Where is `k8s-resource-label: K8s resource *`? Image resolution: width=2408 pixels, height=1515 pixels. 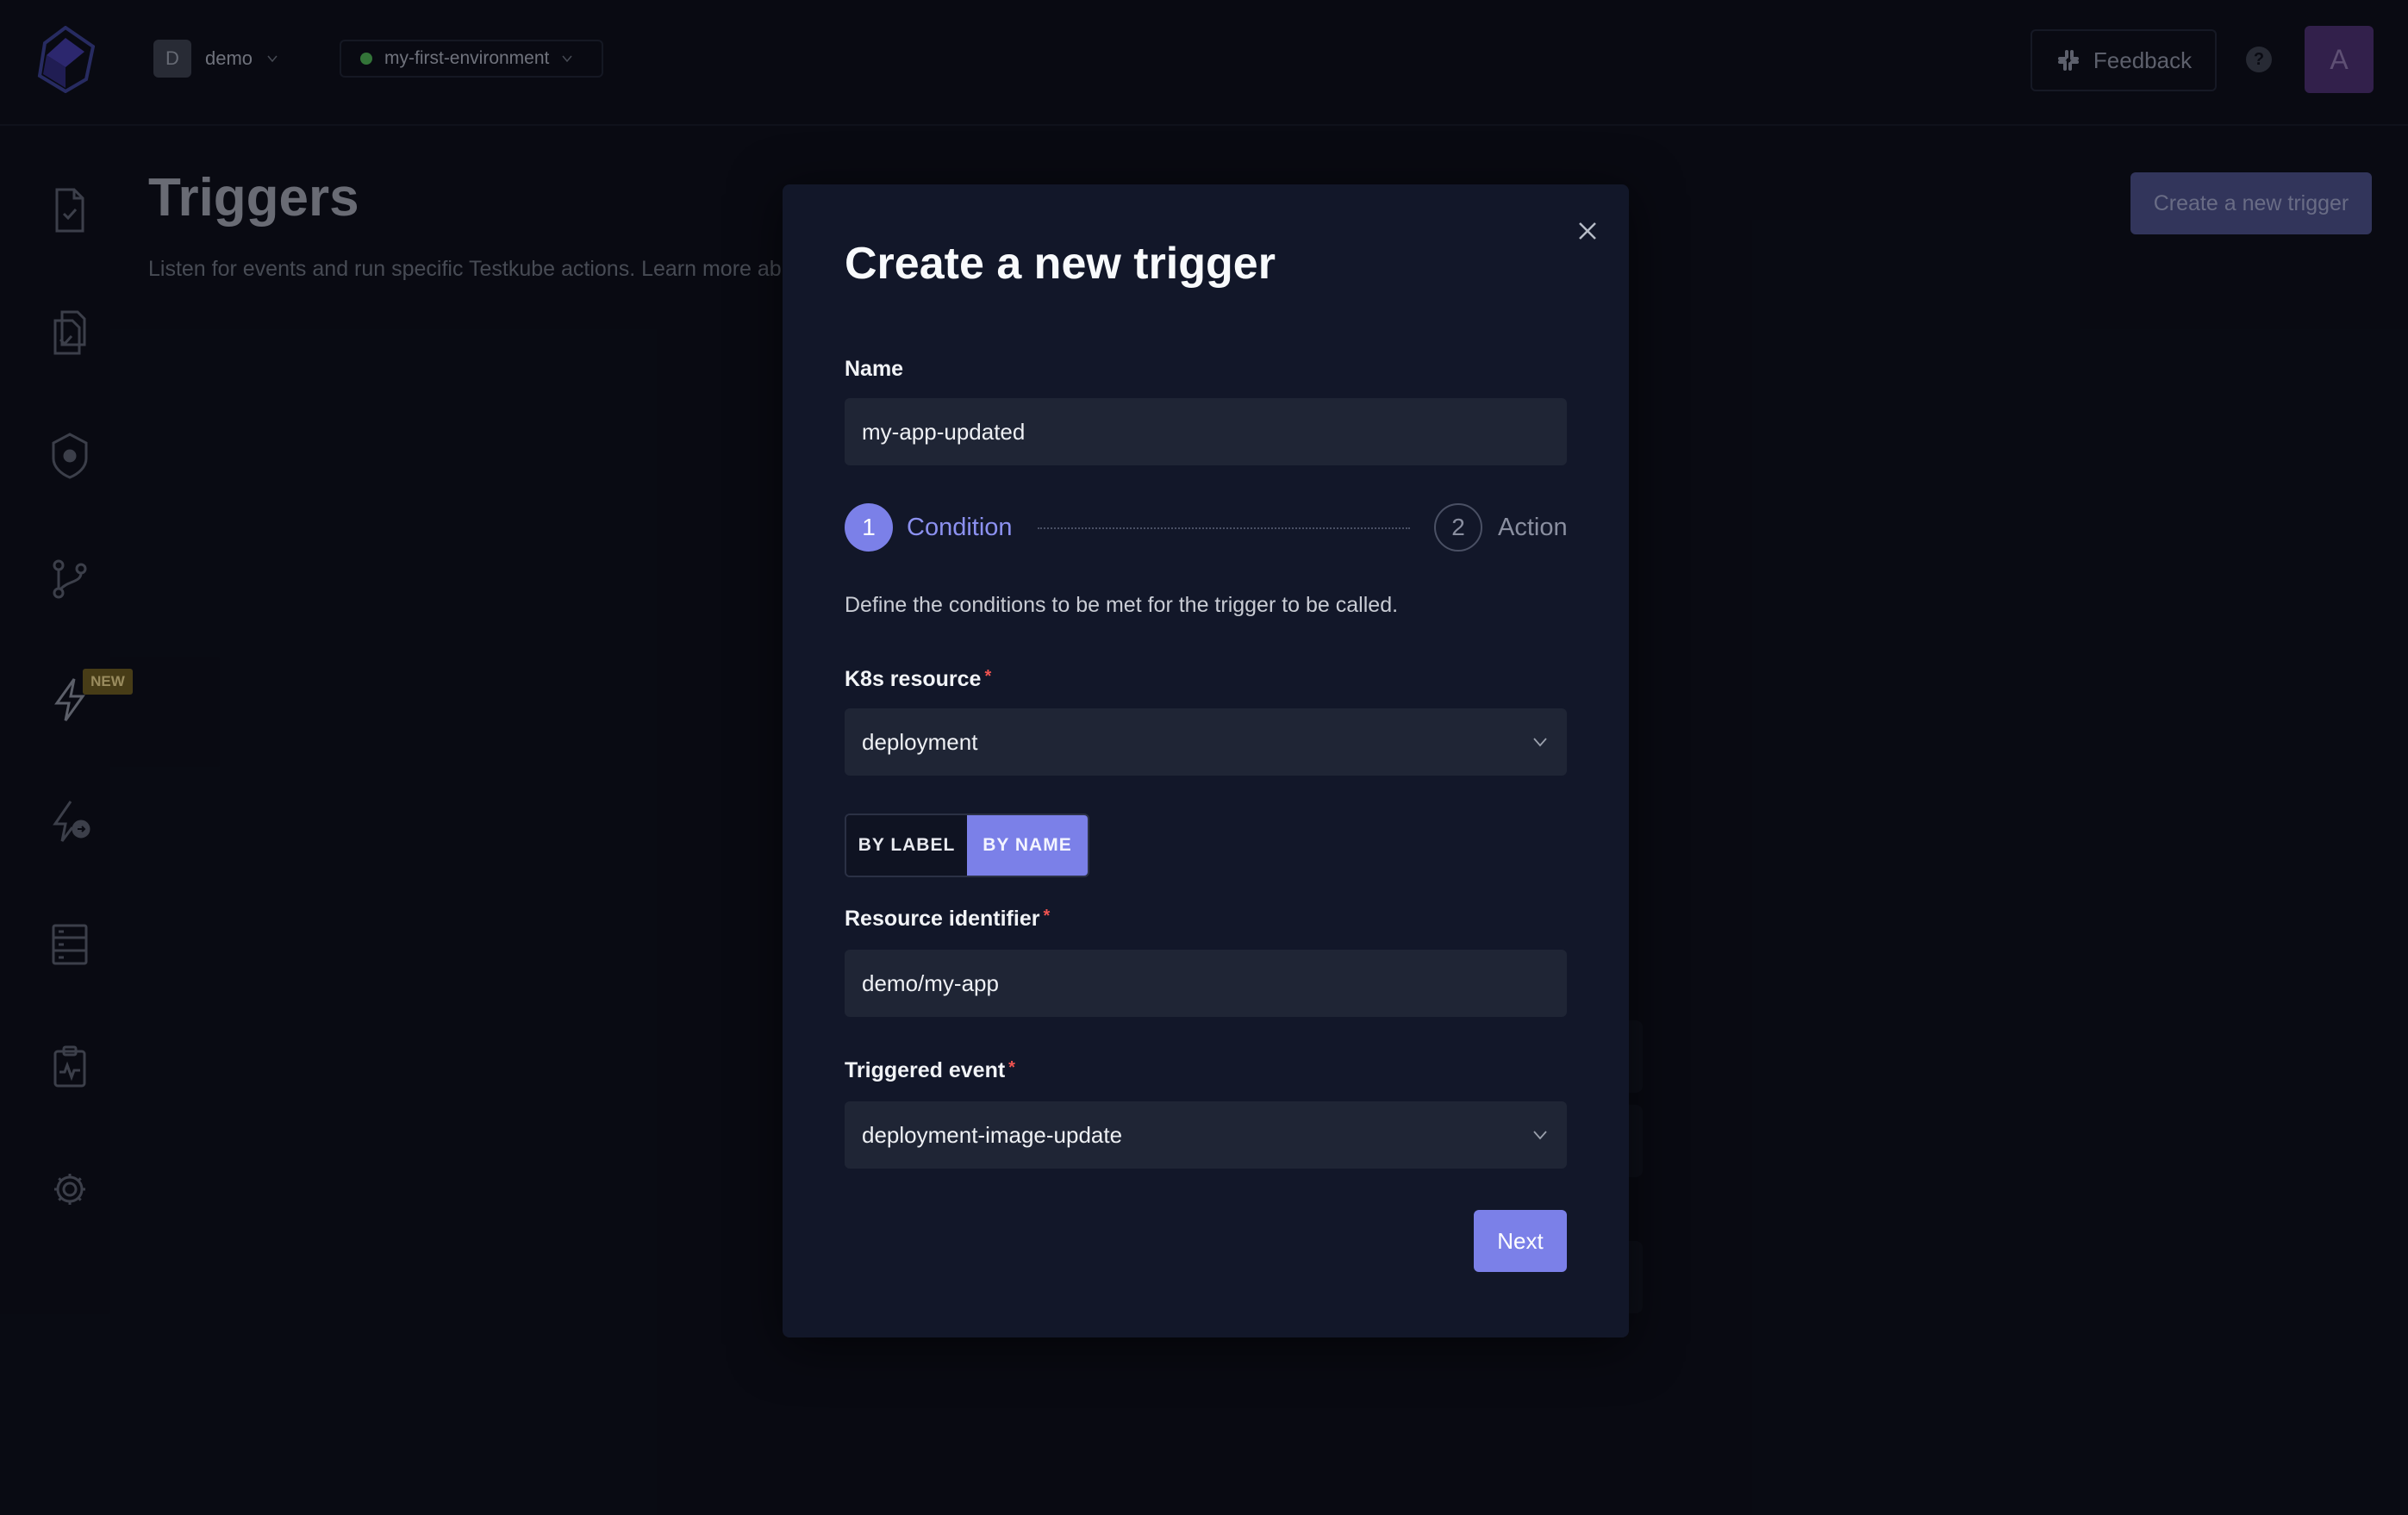
k8s-resource-label: K8s resource * is located at coordinates (918, 679).